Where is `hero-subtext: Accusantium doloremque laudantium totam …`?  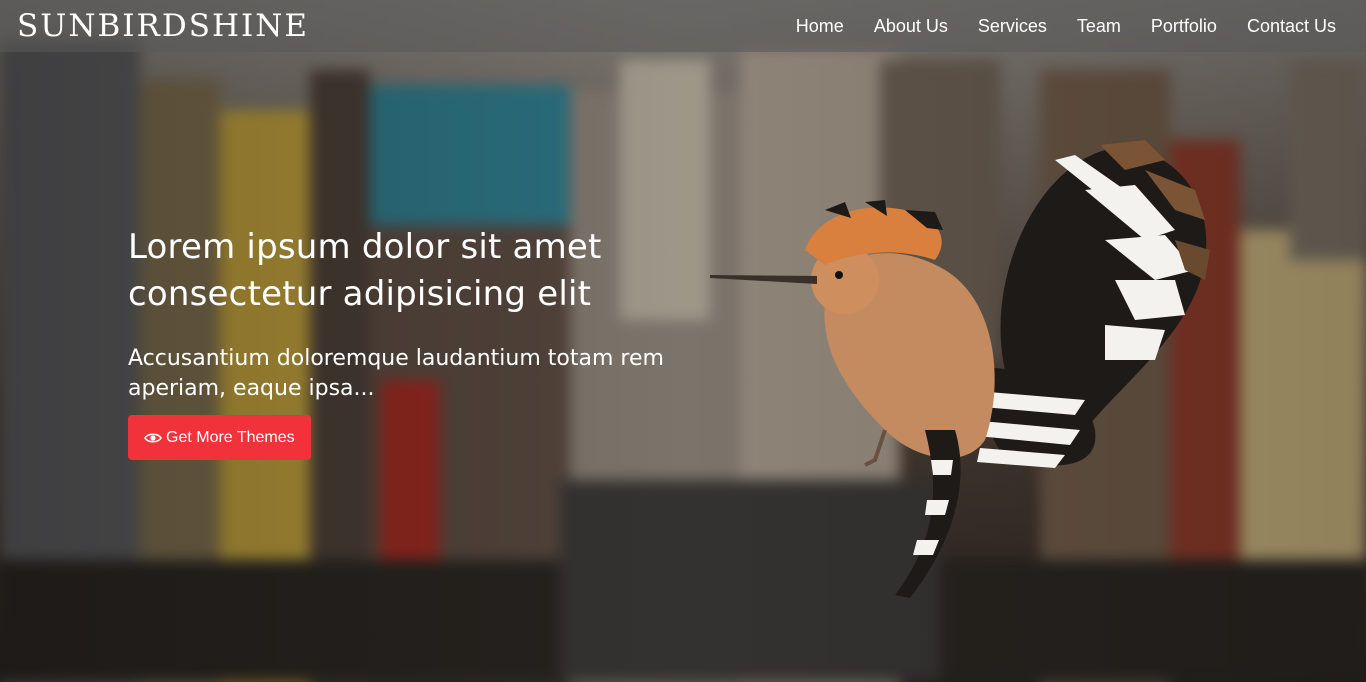 hero-subtext: Accusantium doloremque laudantium totam … is located at coordinates (396, 373).